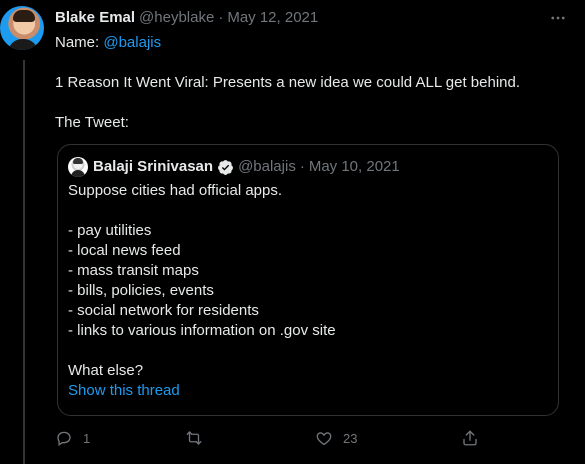 The height and width of the screenshot is (464, 585). Describe the element at coordinates (120, 438) in the screenshot. I see `reply-button: 1` at that location.